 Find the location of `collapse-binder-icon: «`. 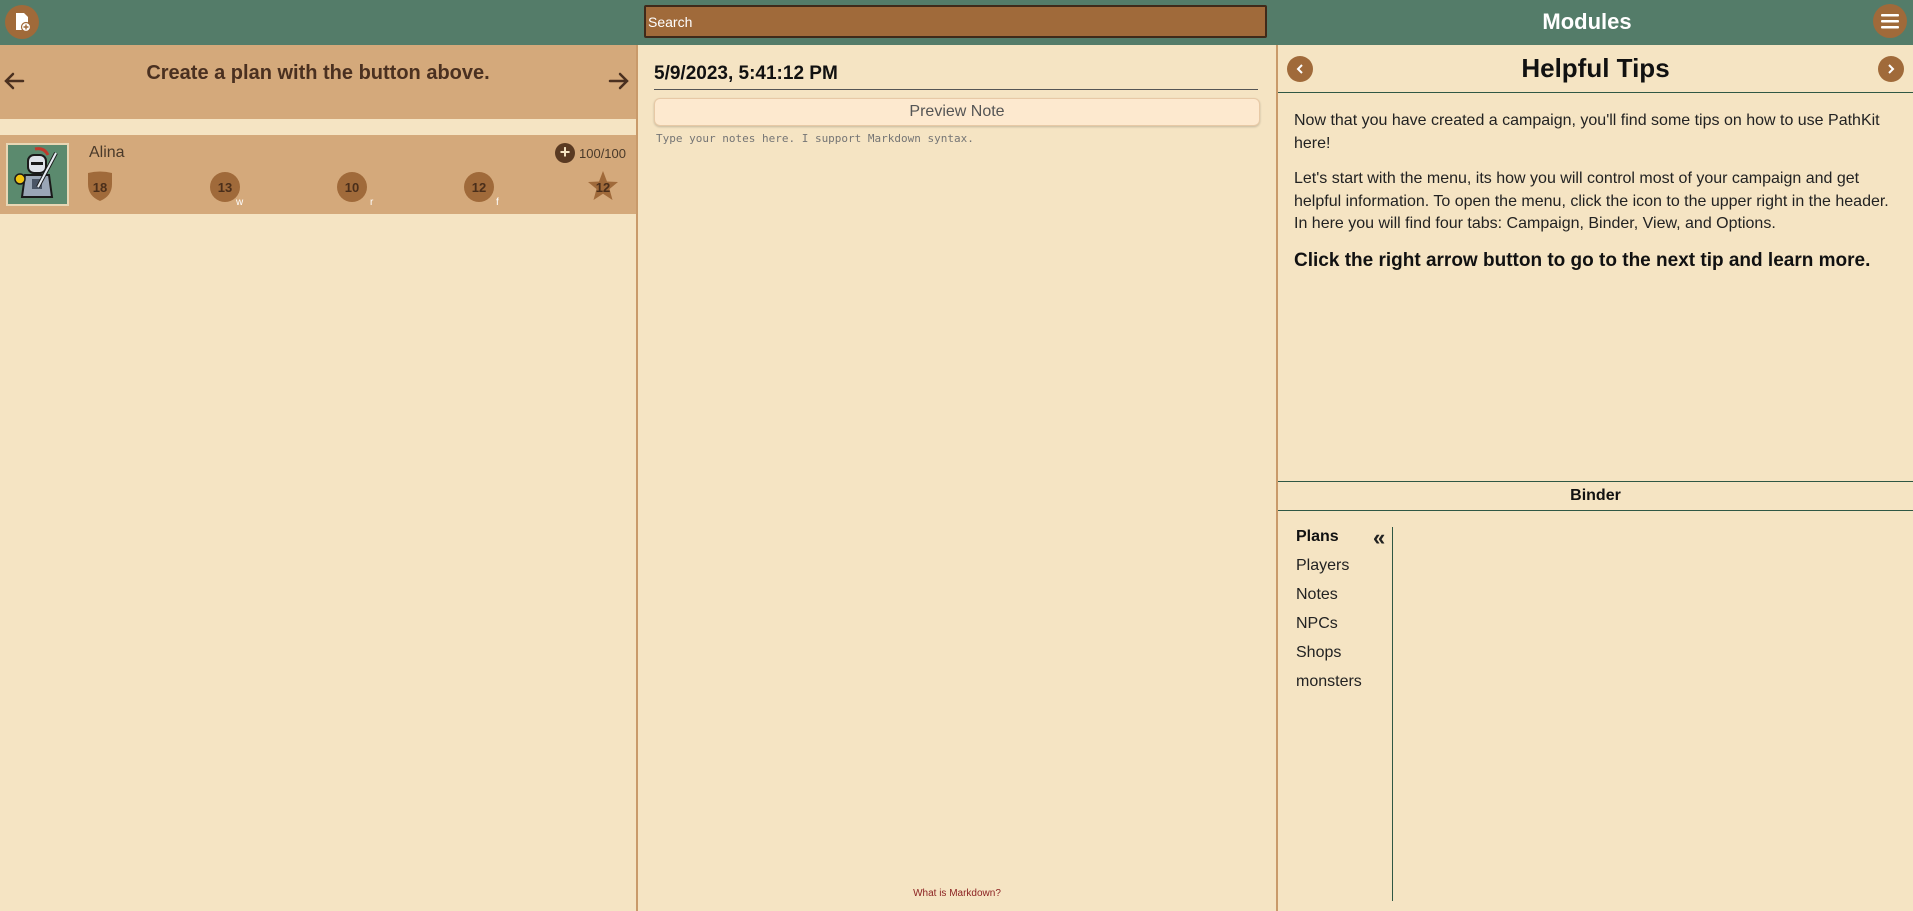

collapse-binder-icon: « is located at coordinates (1379, 538).